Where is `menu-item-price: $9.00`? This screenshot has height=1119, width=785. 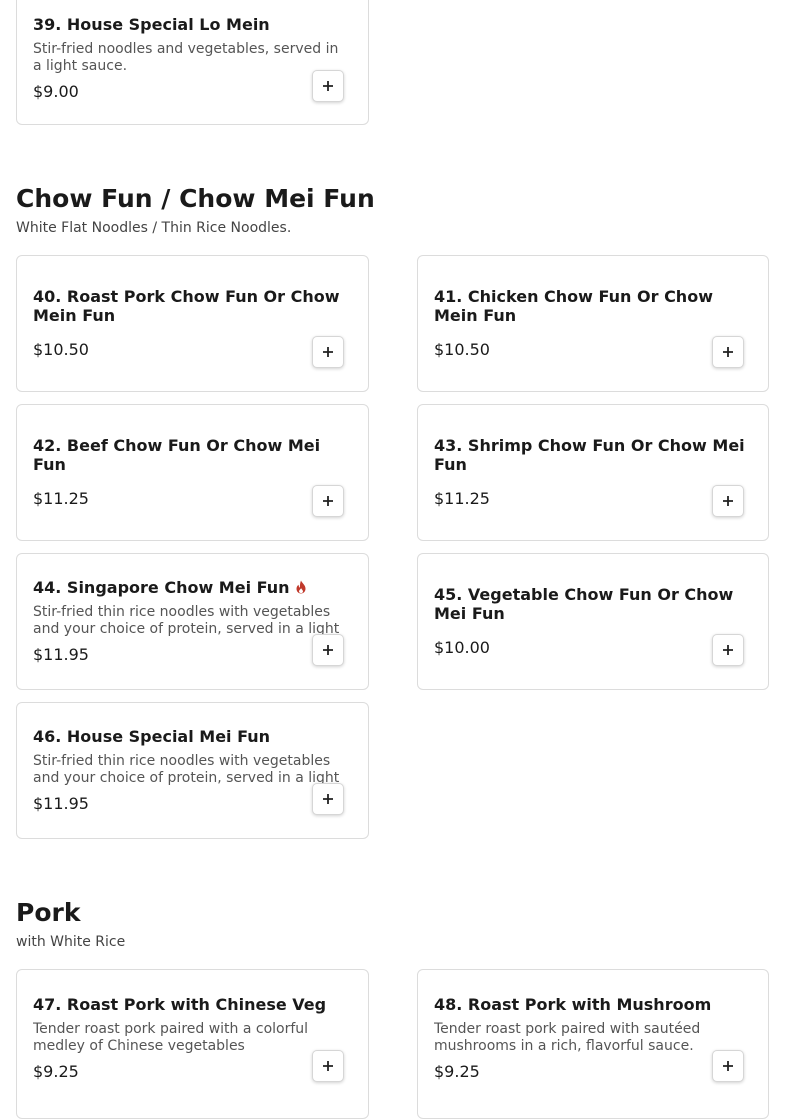
menu-item-price: $9.00 is located at coordinates (56, 91).